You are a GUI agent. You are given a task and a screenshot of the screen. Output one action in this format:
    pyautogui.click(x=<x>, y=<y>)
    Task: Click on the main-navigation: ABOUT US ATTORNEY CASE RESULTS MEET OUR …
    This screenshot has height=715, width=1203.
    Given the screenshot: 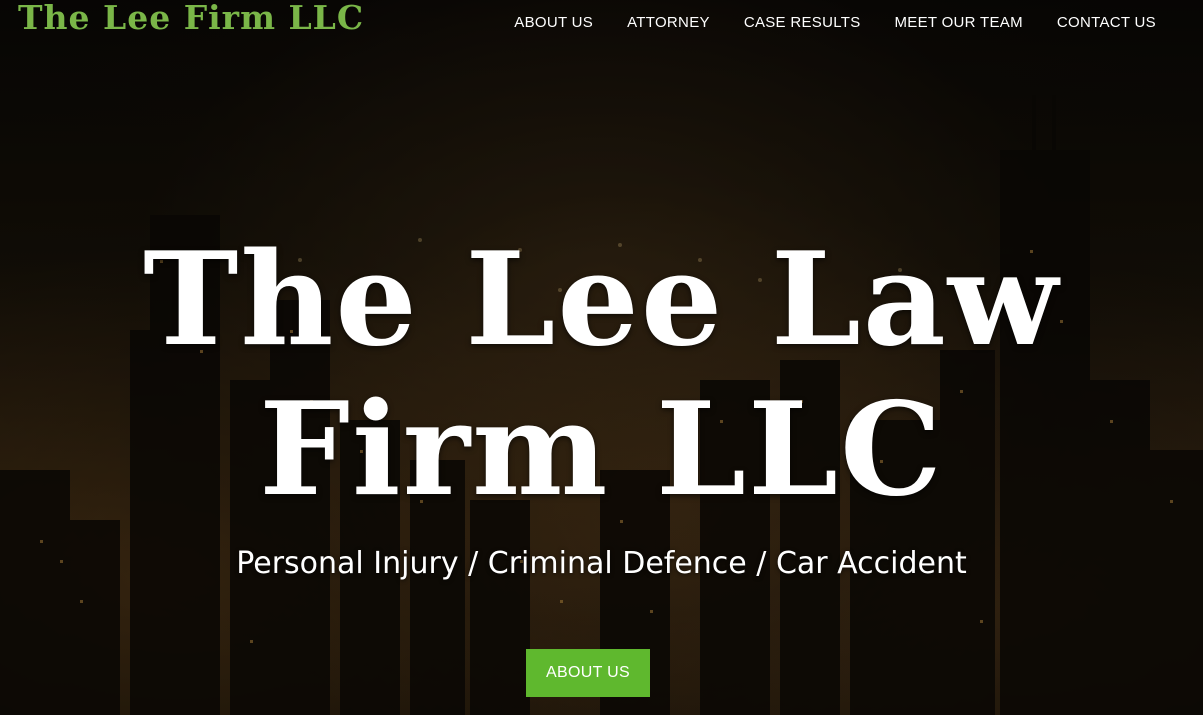 What is the action you would take?
    pyautogui.click(x=835, y=22)
    